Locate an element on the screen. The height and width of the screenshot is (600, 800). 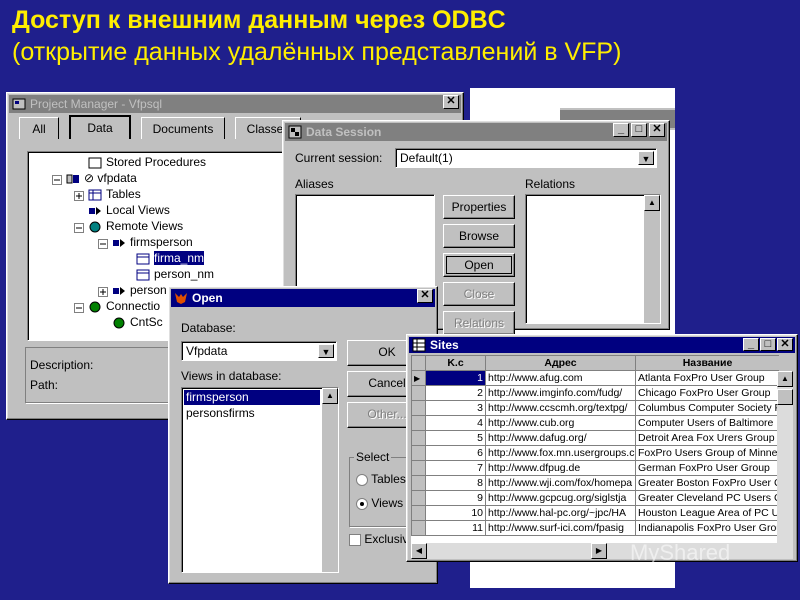
cell-name: Detroit Area Fox Urers Group is located at coordinates (707, 438).